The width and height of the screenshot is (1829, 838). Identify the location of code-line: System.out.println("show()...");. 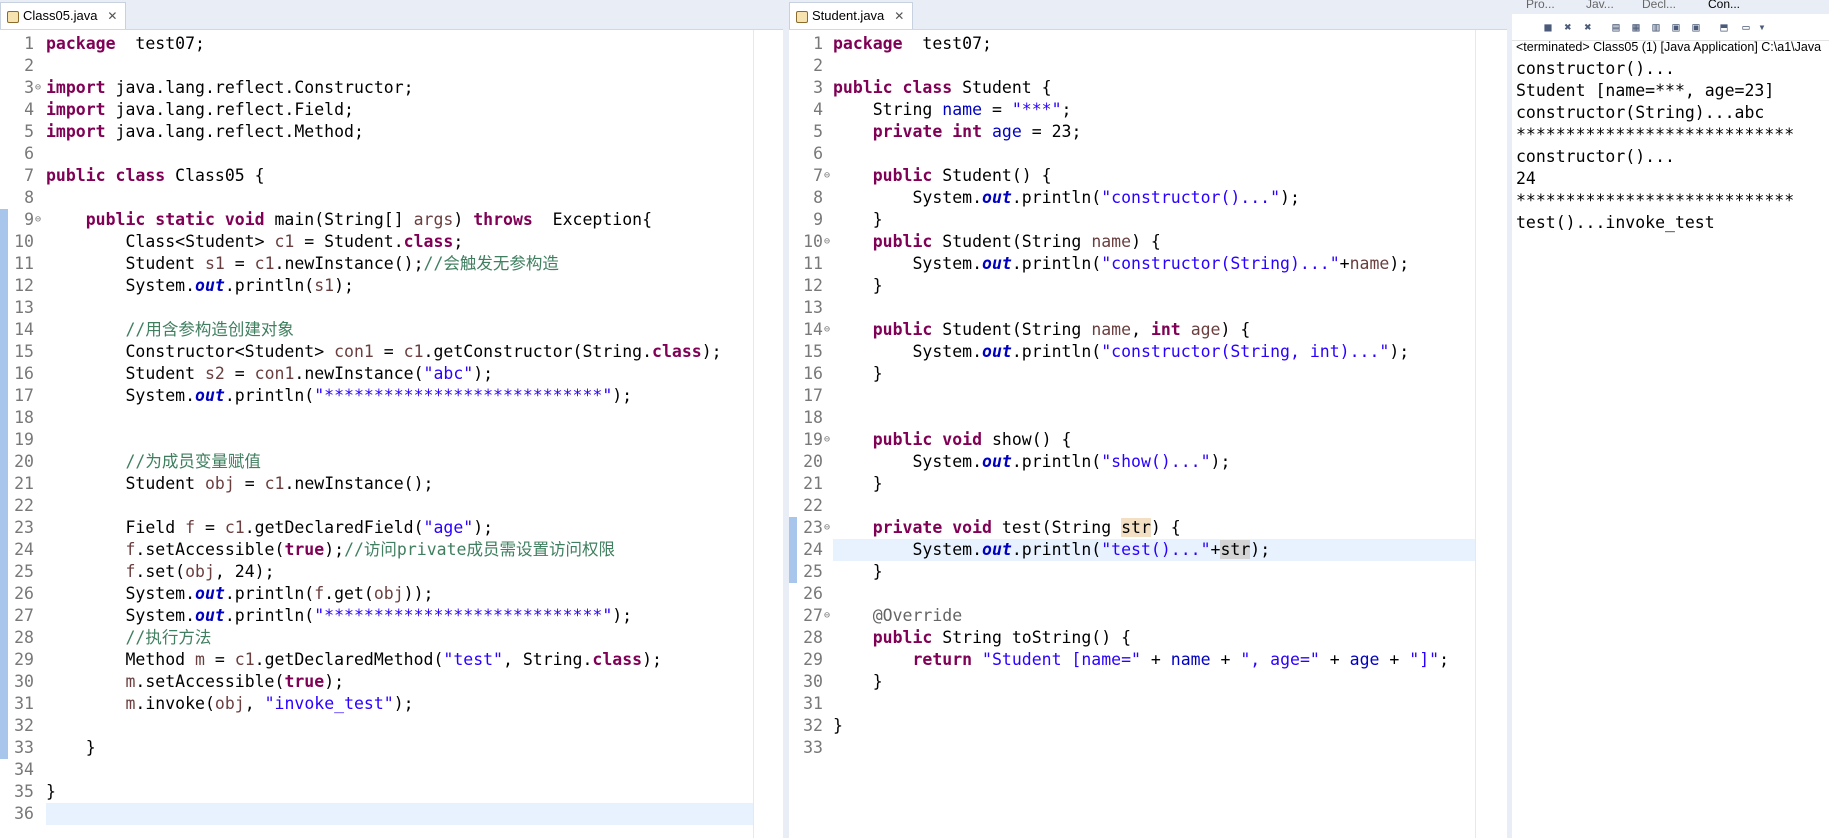
(1031, 462).